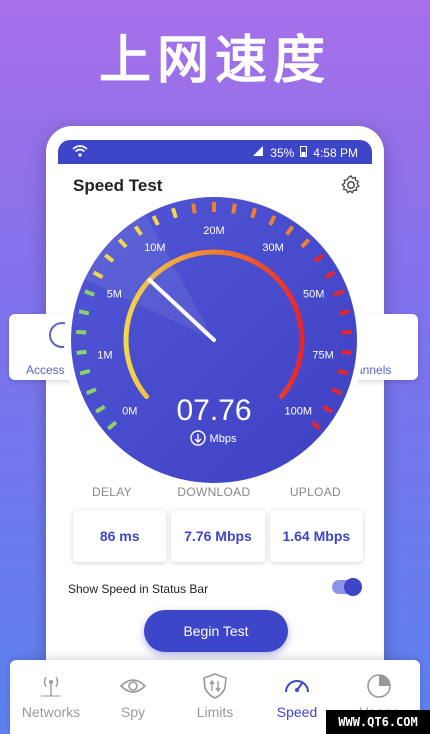  What do you see at coordinates (322, 355) in the screenshot?
I see `gauge-scale-label: 75M` at bounding box center [322, 355].